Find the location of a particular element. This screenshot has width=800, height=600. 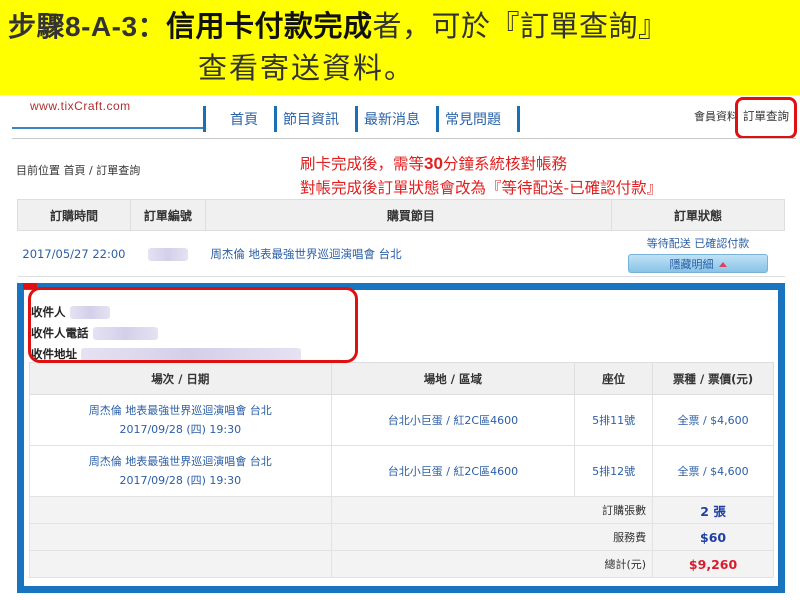

orders-header-row: 訂購時間 訂單編號 購買節目 訂單狀態 is located at coordinates (401, 215).